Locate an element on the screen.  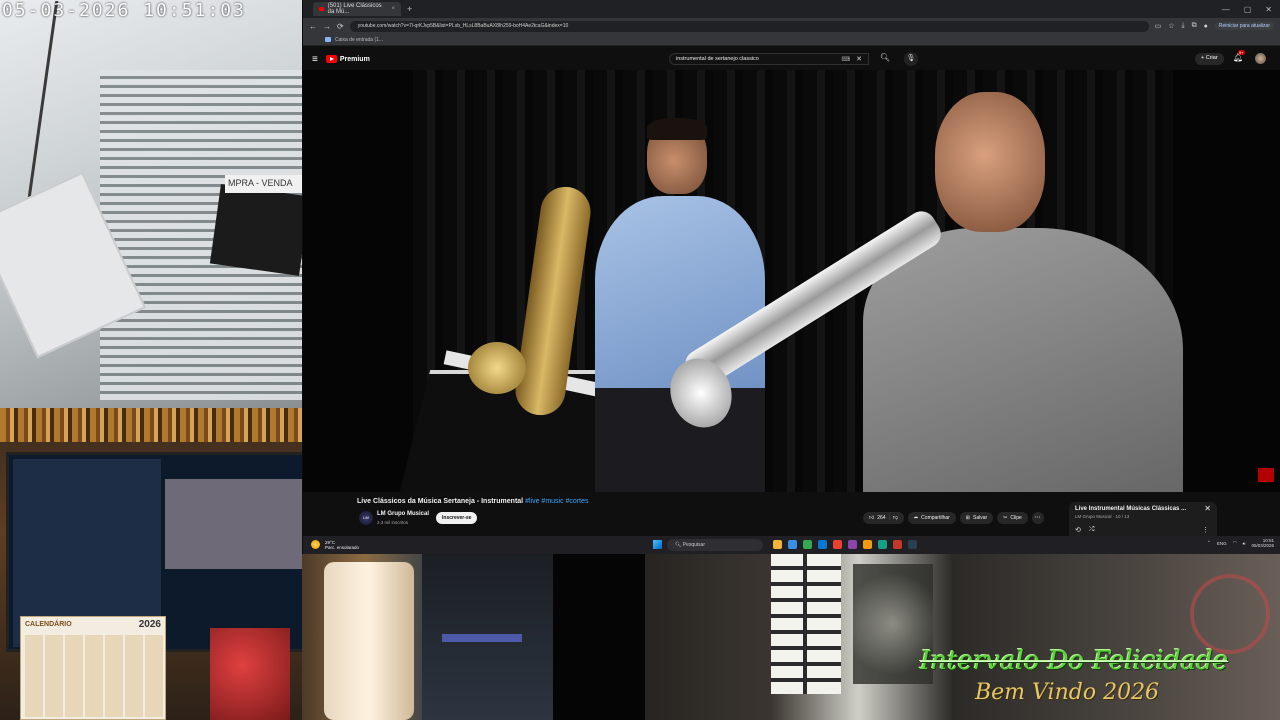
subscribe-button: Inscrever-se is located at coordinates (457, 518).